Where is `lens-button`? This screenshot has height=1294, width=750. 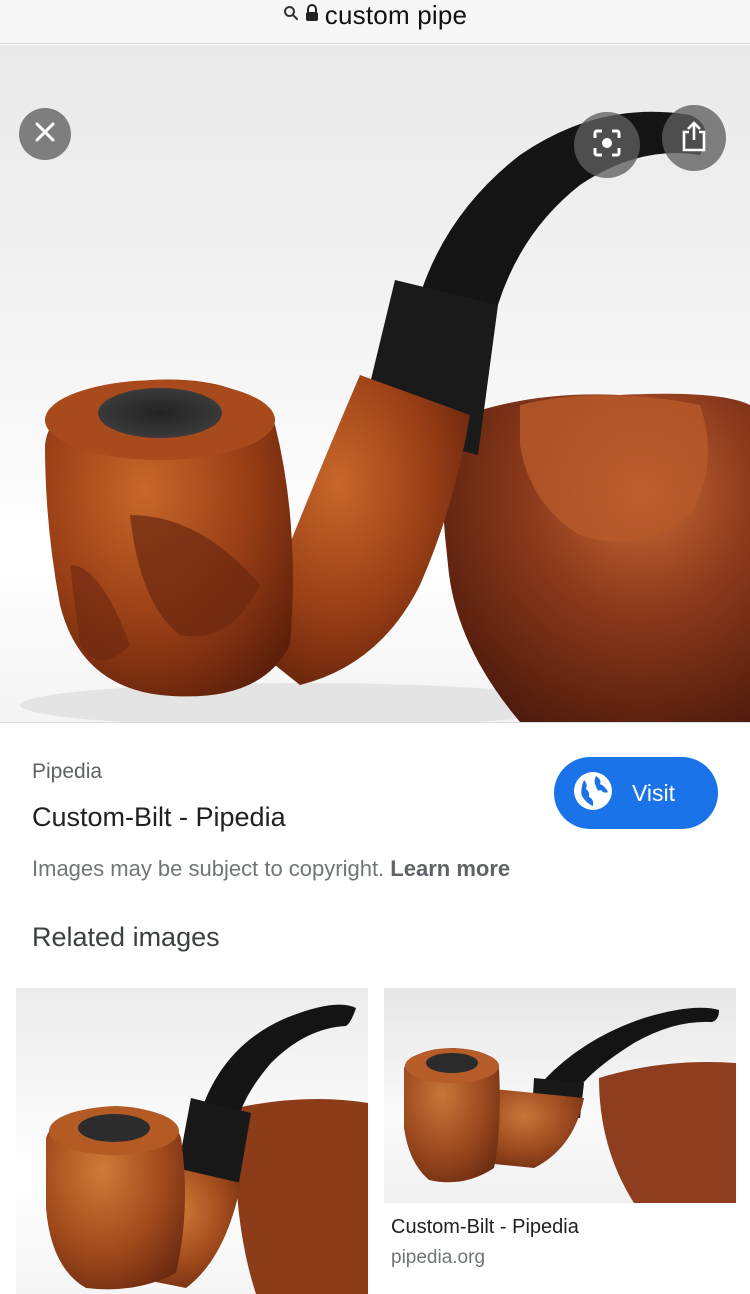 lens-button is located at coordinates (607, 145).